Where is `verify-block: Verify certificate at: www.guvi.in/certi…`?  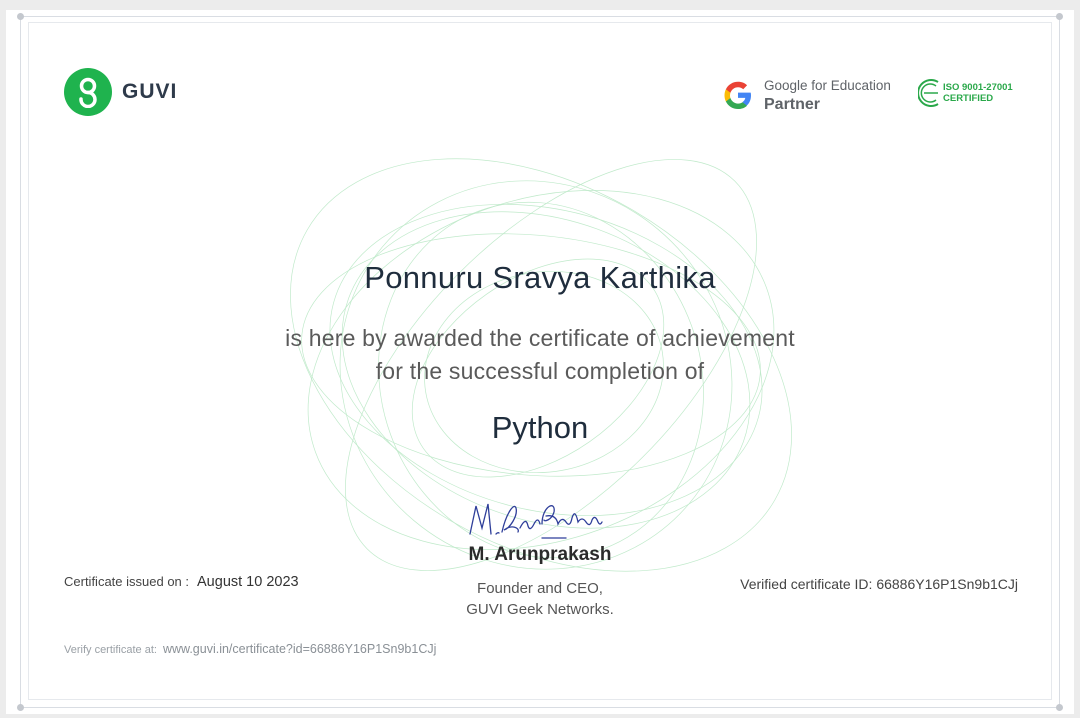 verify-block: Verify certificate at: www.guvi.in/certi… is located at coordinates (250, 649).